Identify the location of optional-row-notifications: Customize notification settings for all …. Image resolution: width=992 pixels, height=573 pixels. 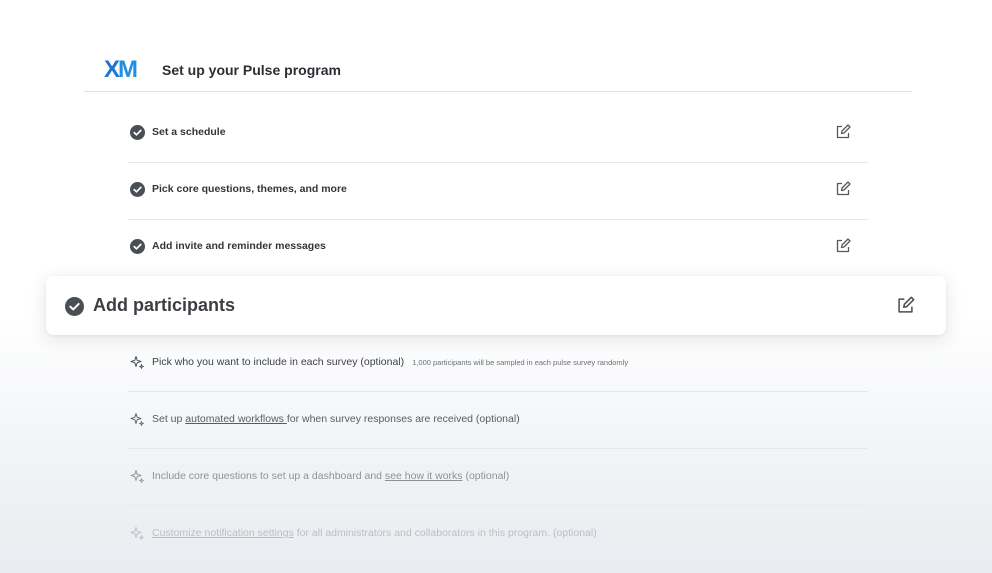
(498, 534).